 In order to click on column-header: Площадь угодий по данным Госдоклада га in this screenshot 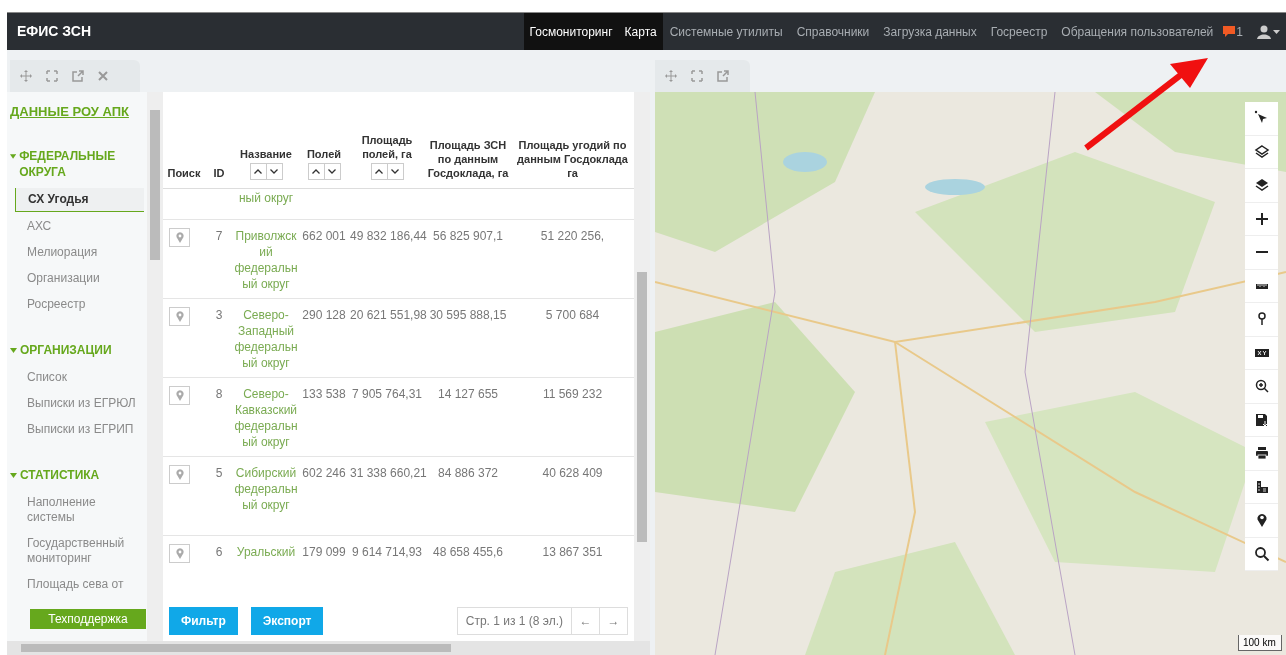, I will do `click(572, 158)`.